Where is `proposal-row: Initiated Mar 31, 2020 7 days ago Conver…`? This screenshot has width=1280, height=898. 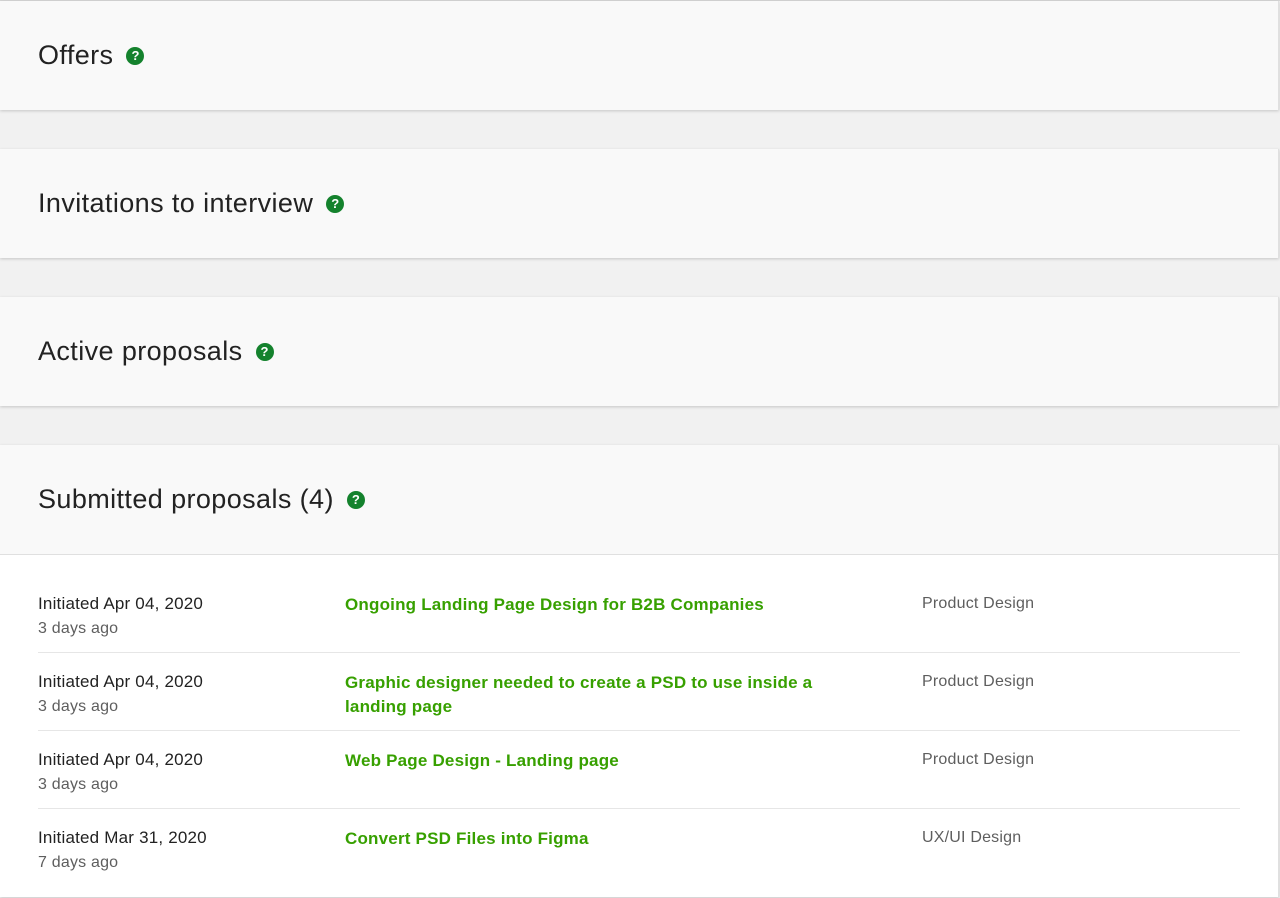 proposal-row: Initiated Mar 31, 2020 7 days ago Conver… is located at coordinates (639, 848).